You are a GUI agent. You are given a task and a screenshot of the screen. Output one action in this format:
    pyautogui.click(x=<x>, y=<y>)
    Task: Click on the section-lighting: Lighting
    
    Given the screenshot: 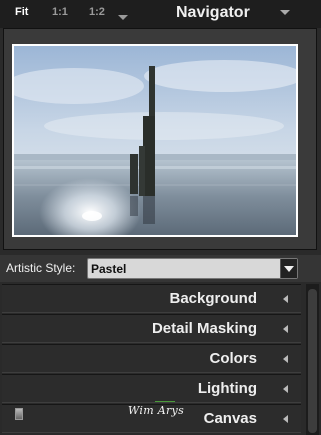 What is the action you would take?
    pyautogui.click(x=151, y=388)
    